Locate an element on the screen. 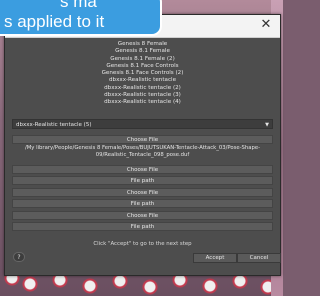 The height and width of the screenshot is (296, 320). list-item: Genesis 8.1 Female (2) is located at coordinates (142, 59).